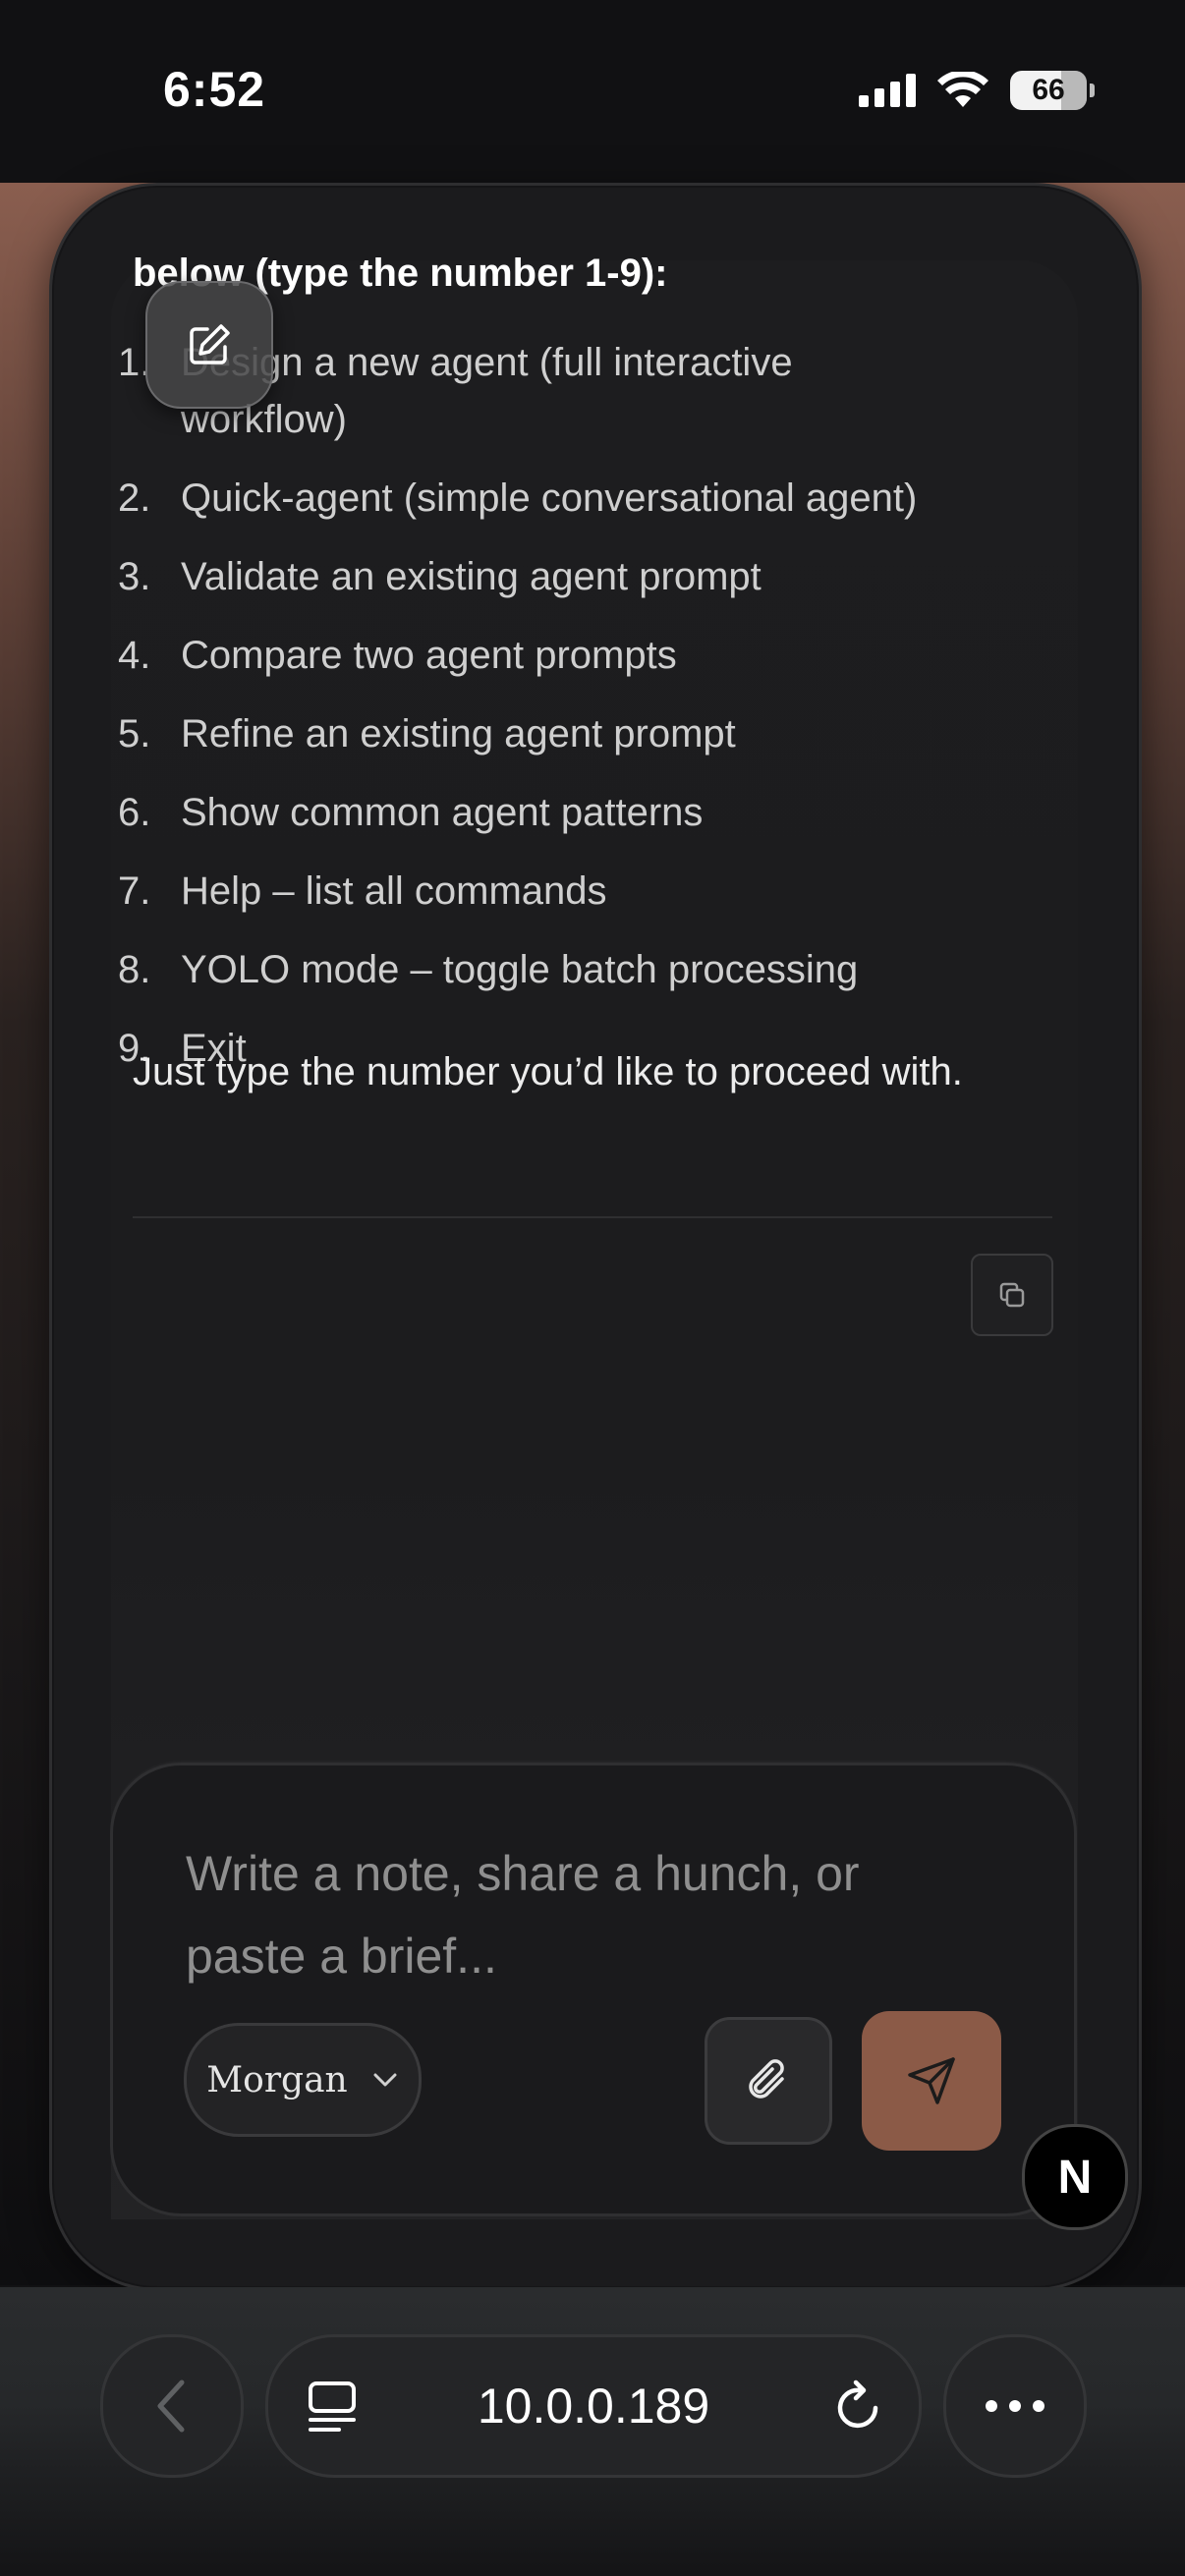 Image resolution: width=1185 pixels, height=2576 pixels. I want to click on reload-icon, so click(858, 2406).